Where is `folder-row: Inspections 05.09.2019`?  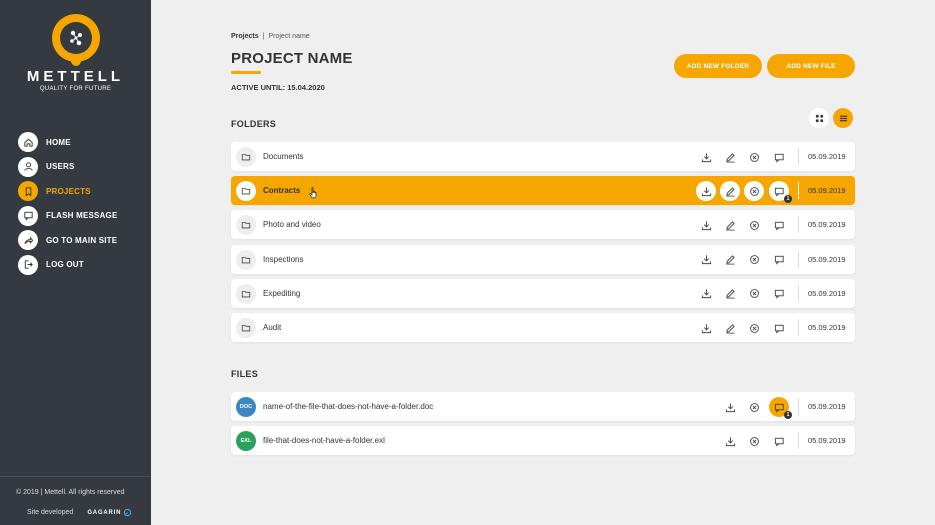 folder-row: Inspections 05.09.2019 is located at coordinates (543, 259).